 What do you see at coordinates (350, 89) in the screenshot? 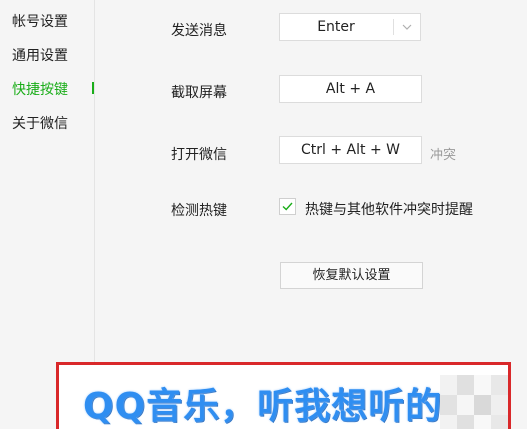
I see `capture-screen-key: Alt + A` at bounding box center [350, 89].